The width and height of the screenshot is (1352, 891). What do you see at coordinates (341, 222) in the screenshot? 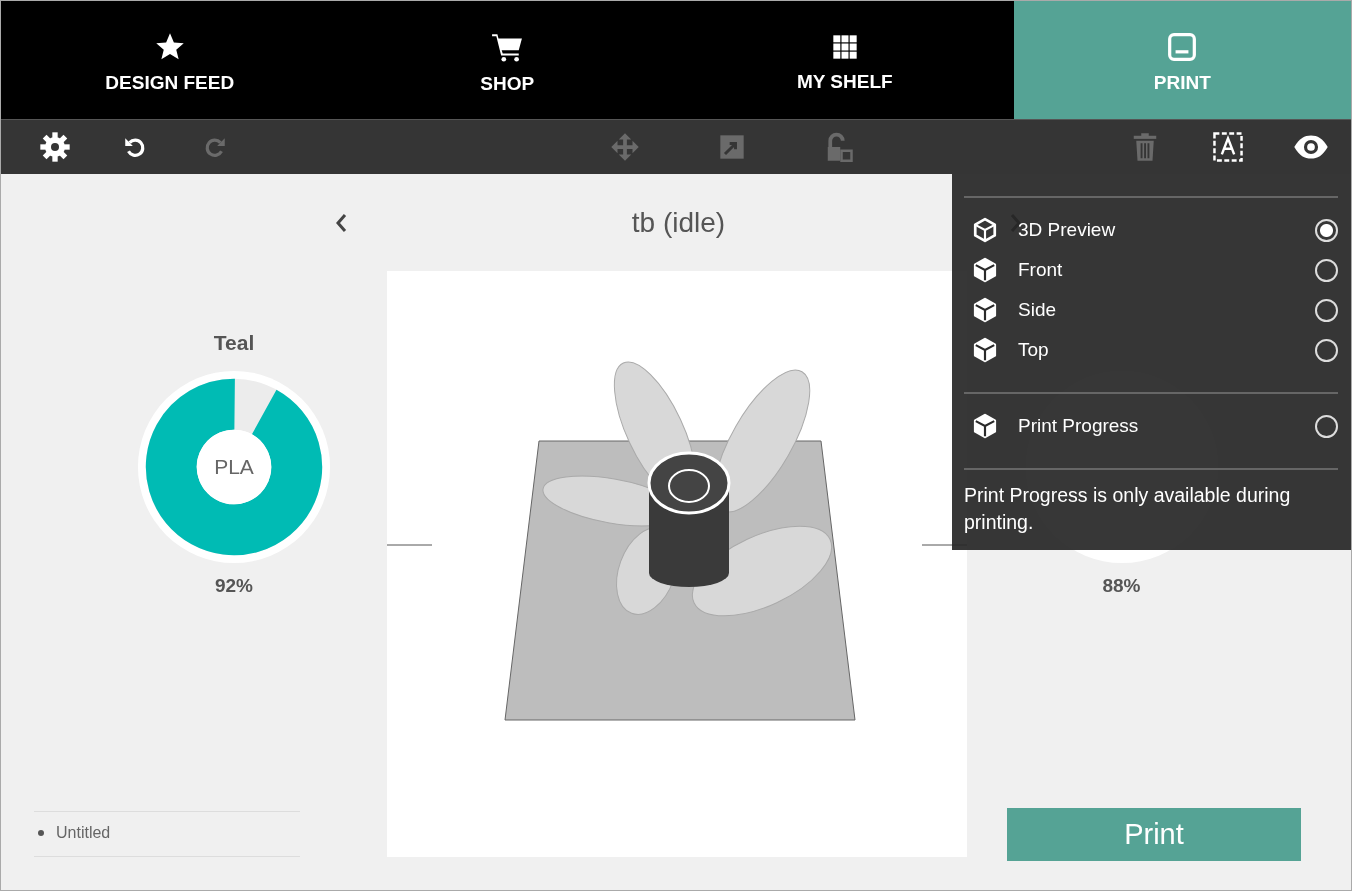
I see `chevron-left-icon` at bounding box center [341, 222].